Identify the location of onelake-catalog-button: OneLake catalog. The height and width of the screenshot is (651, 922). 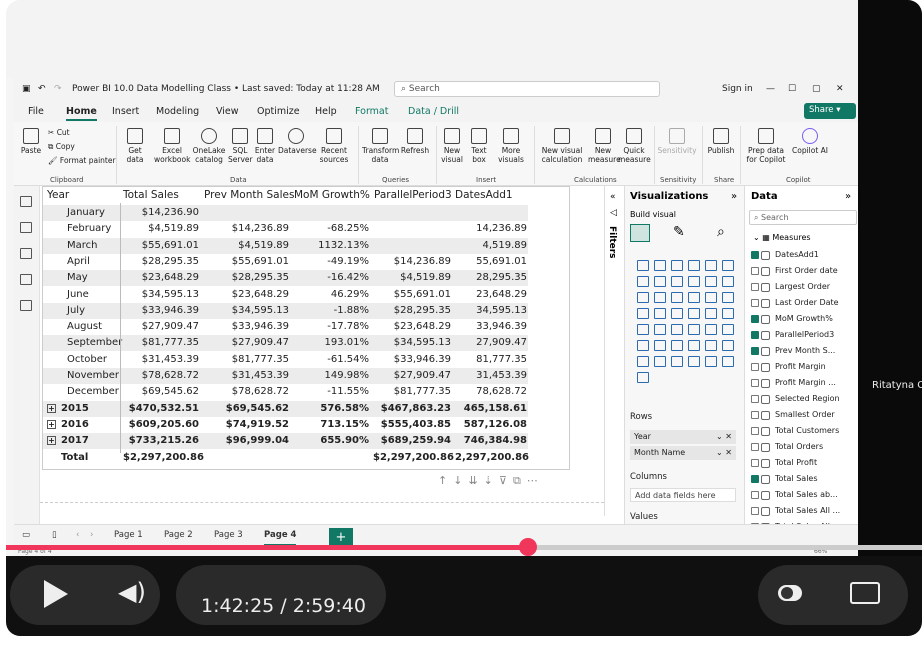
(209, 146).